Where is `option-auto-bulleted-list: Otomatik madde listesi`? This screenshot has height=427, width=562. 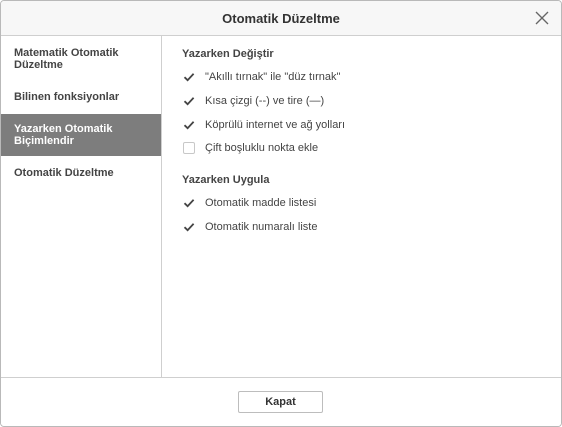
option-auto-bulleted-list: Otomatik madde listesi is located at coordinates (249, 203).